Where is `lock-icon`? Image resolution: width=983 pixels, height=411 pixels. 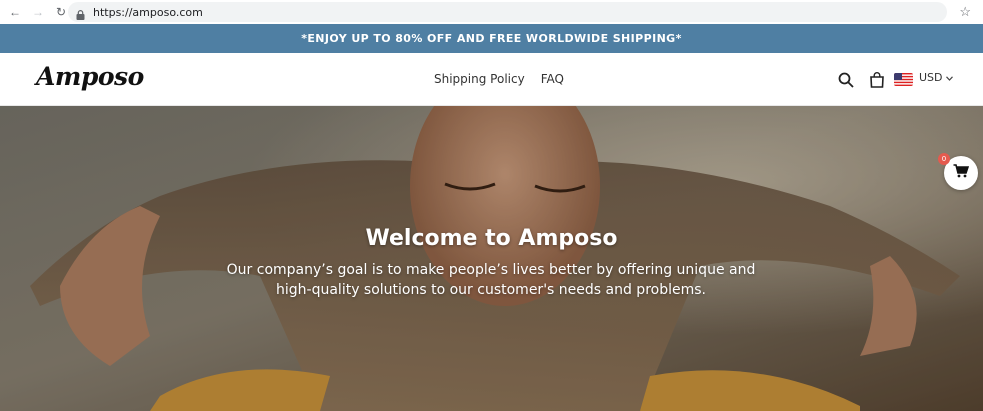
lock-icon is located at coordinates (80, 13).